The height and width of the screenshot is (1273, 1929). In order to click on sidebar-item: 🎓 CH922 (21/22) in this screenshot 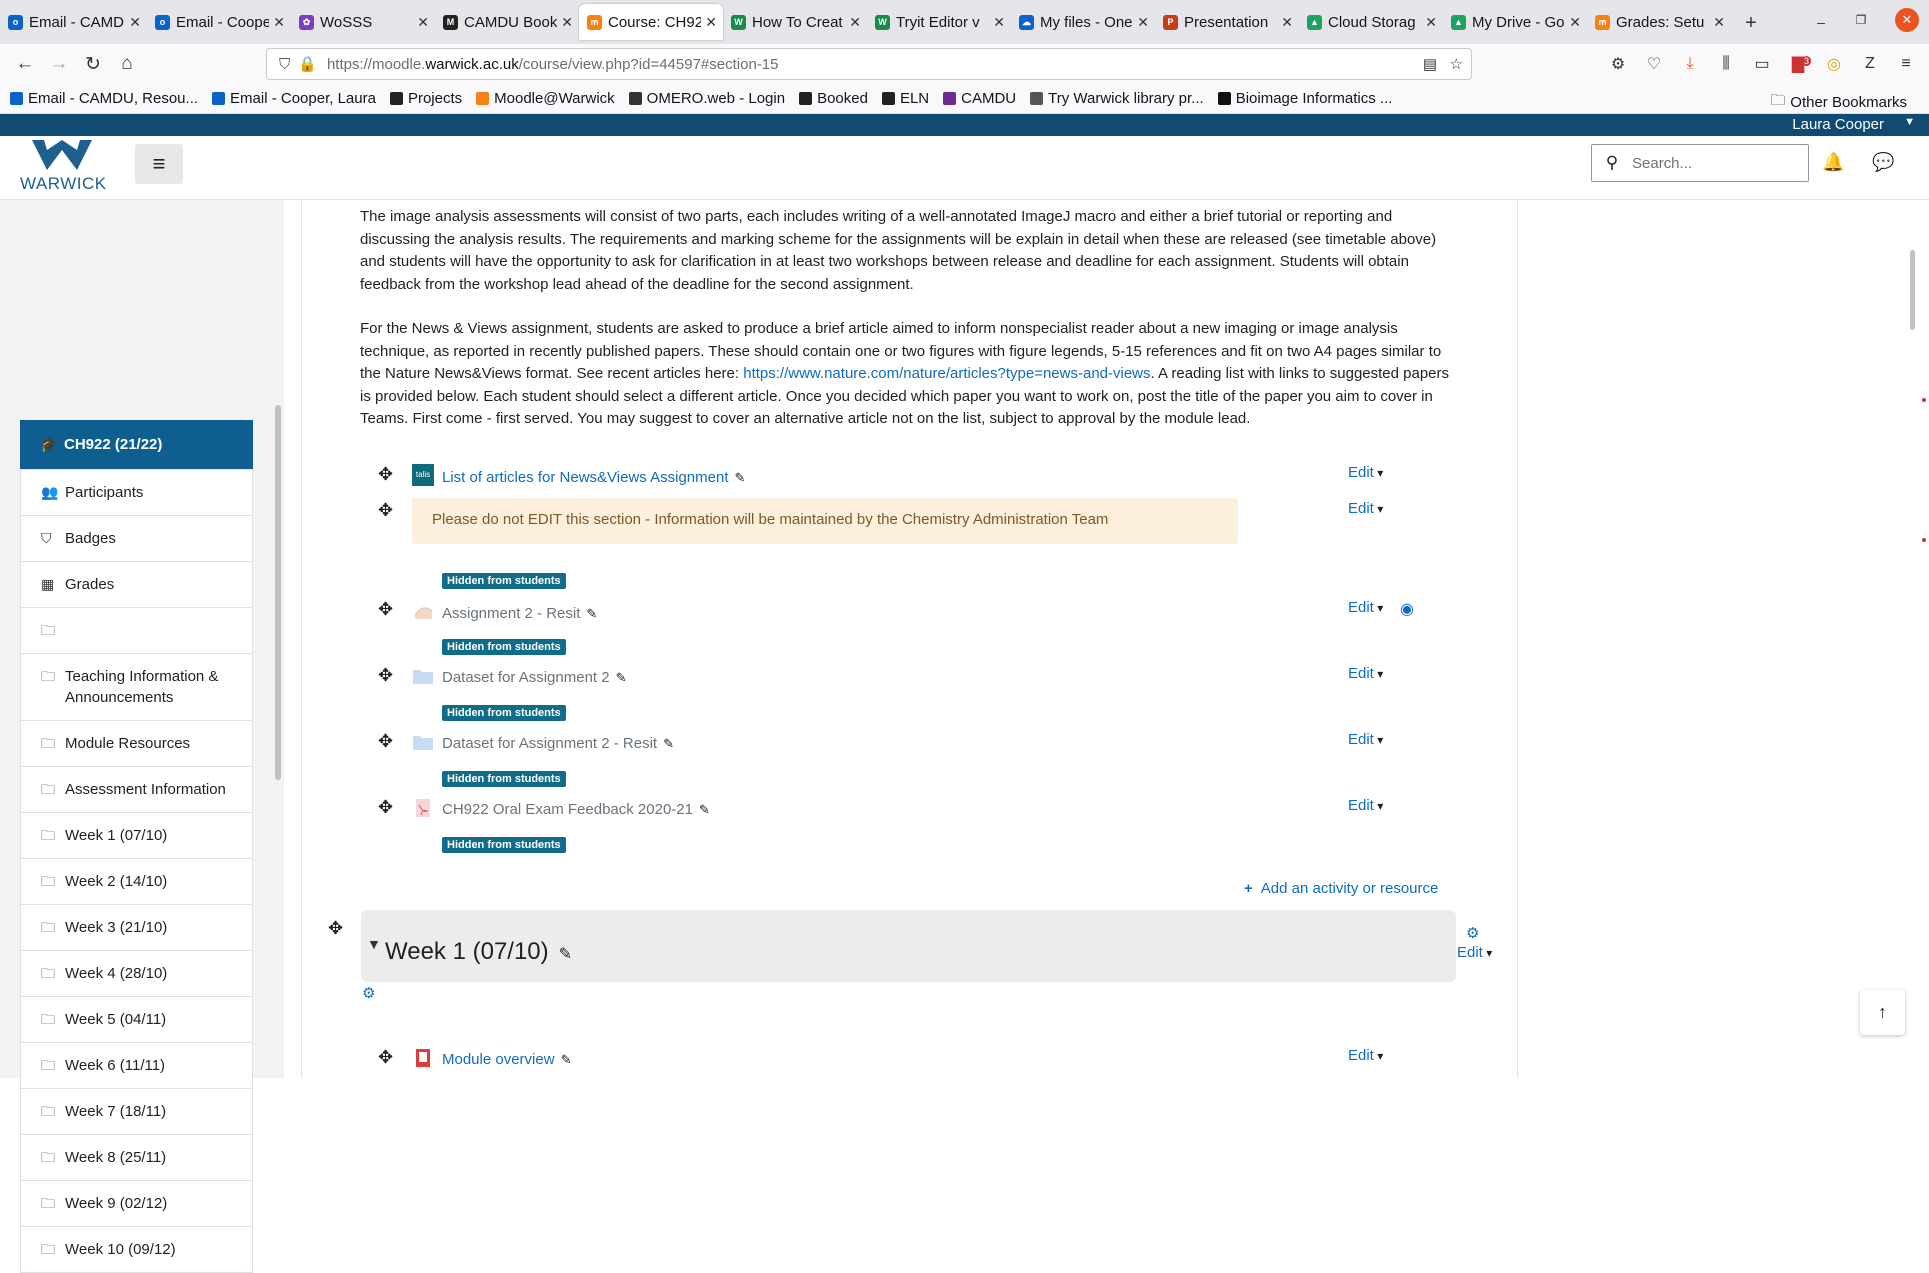, I will do `click(136, 444)`.